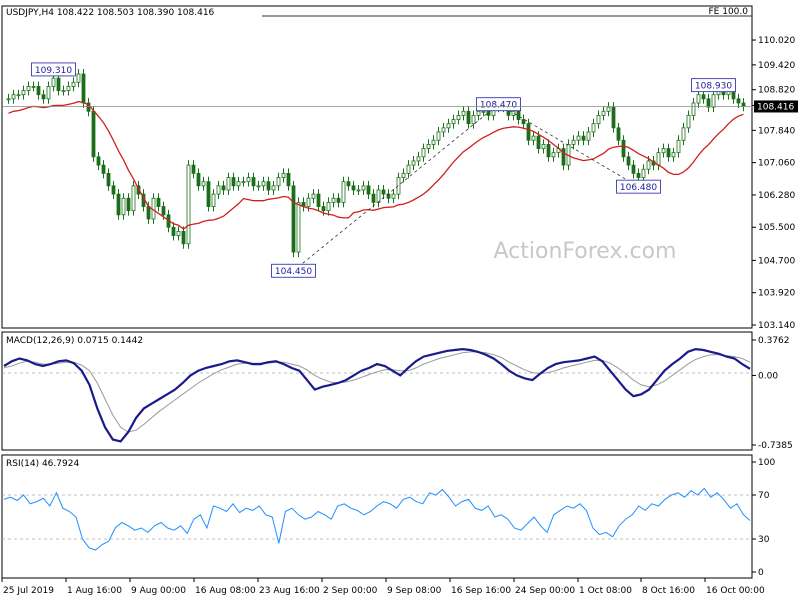 The width and height of the screenshot is (800, 600). What do you see at coordinates (481, 591) in the screenshot?
I see `x-tick-label: 16 Sep 16:00` at bounding box center [481, 591].